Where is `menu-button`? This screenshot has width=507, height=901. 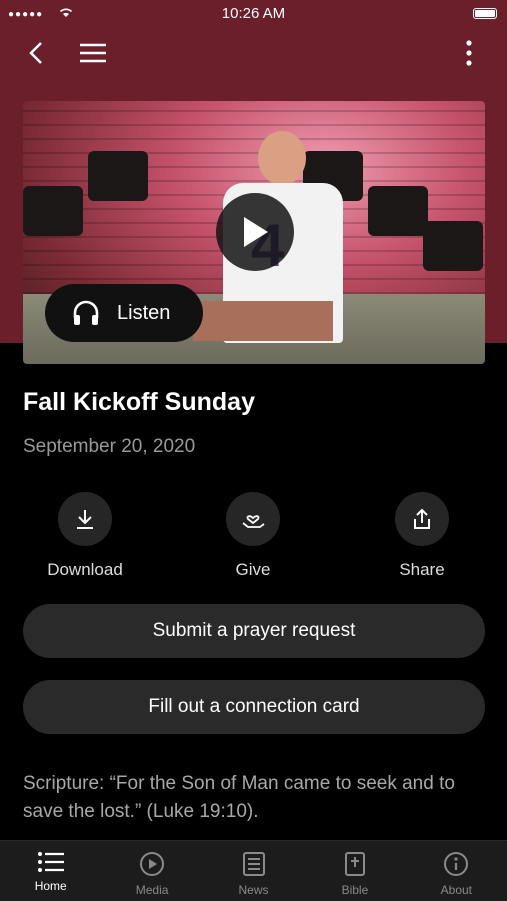
menu-button is located at coordinates (93, 53).